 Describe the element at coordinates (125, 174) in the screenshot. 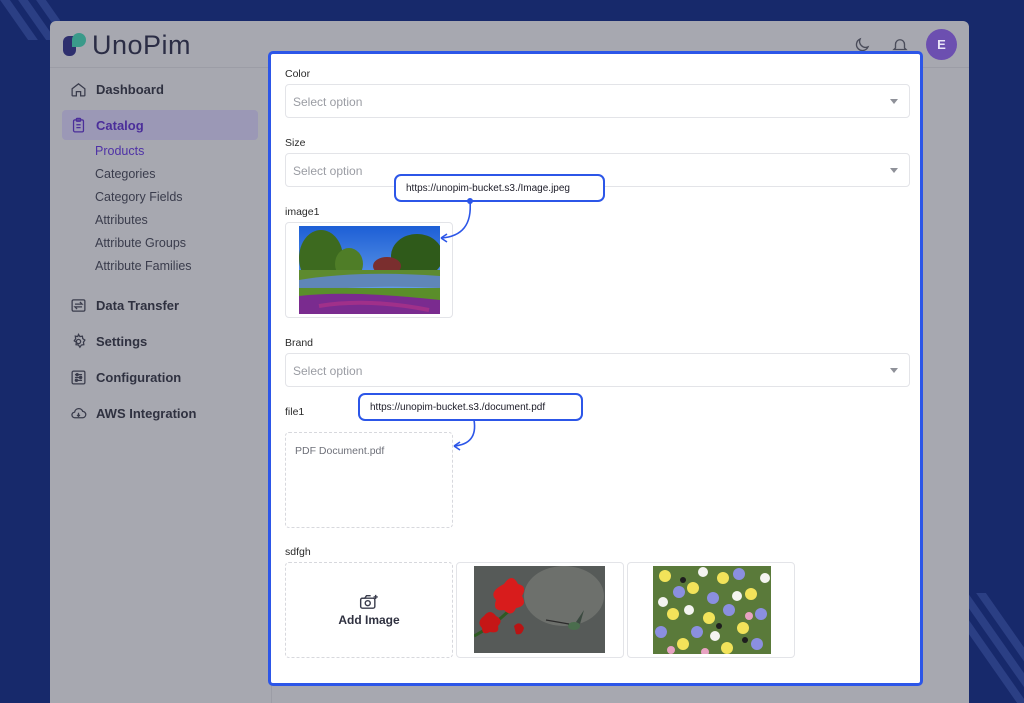

I see `sidebar-sub-item-categories: Categories` at that location.